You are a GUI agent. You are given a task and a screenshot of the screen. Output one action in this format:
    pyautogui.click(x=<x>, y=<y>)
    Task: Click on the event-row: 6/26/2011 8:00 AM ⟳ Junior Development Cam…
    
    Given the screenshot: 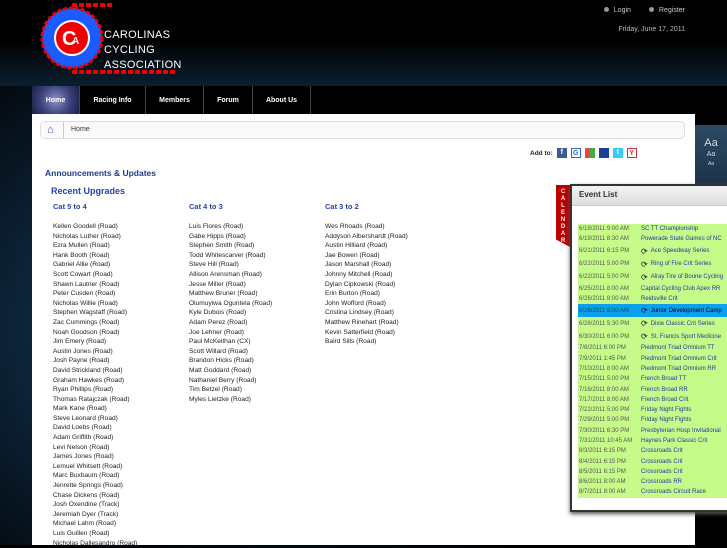 What is the action you would take?
    pyautogui.click(x=652, y=311)
    